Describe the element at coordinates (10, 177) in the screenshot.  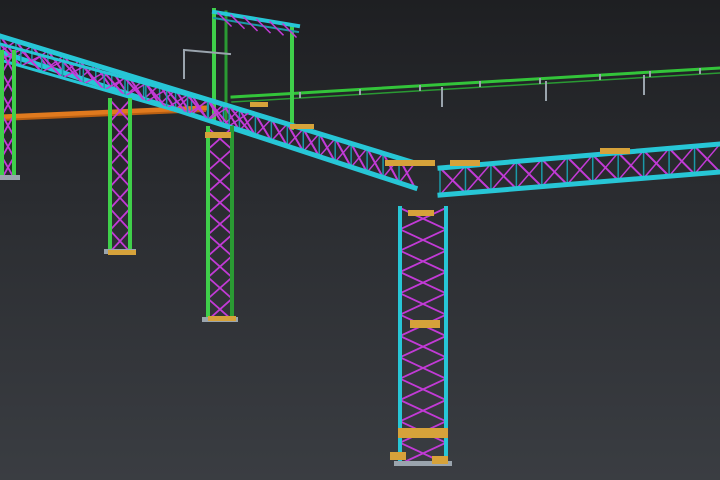
I see `base-plate` at that location.